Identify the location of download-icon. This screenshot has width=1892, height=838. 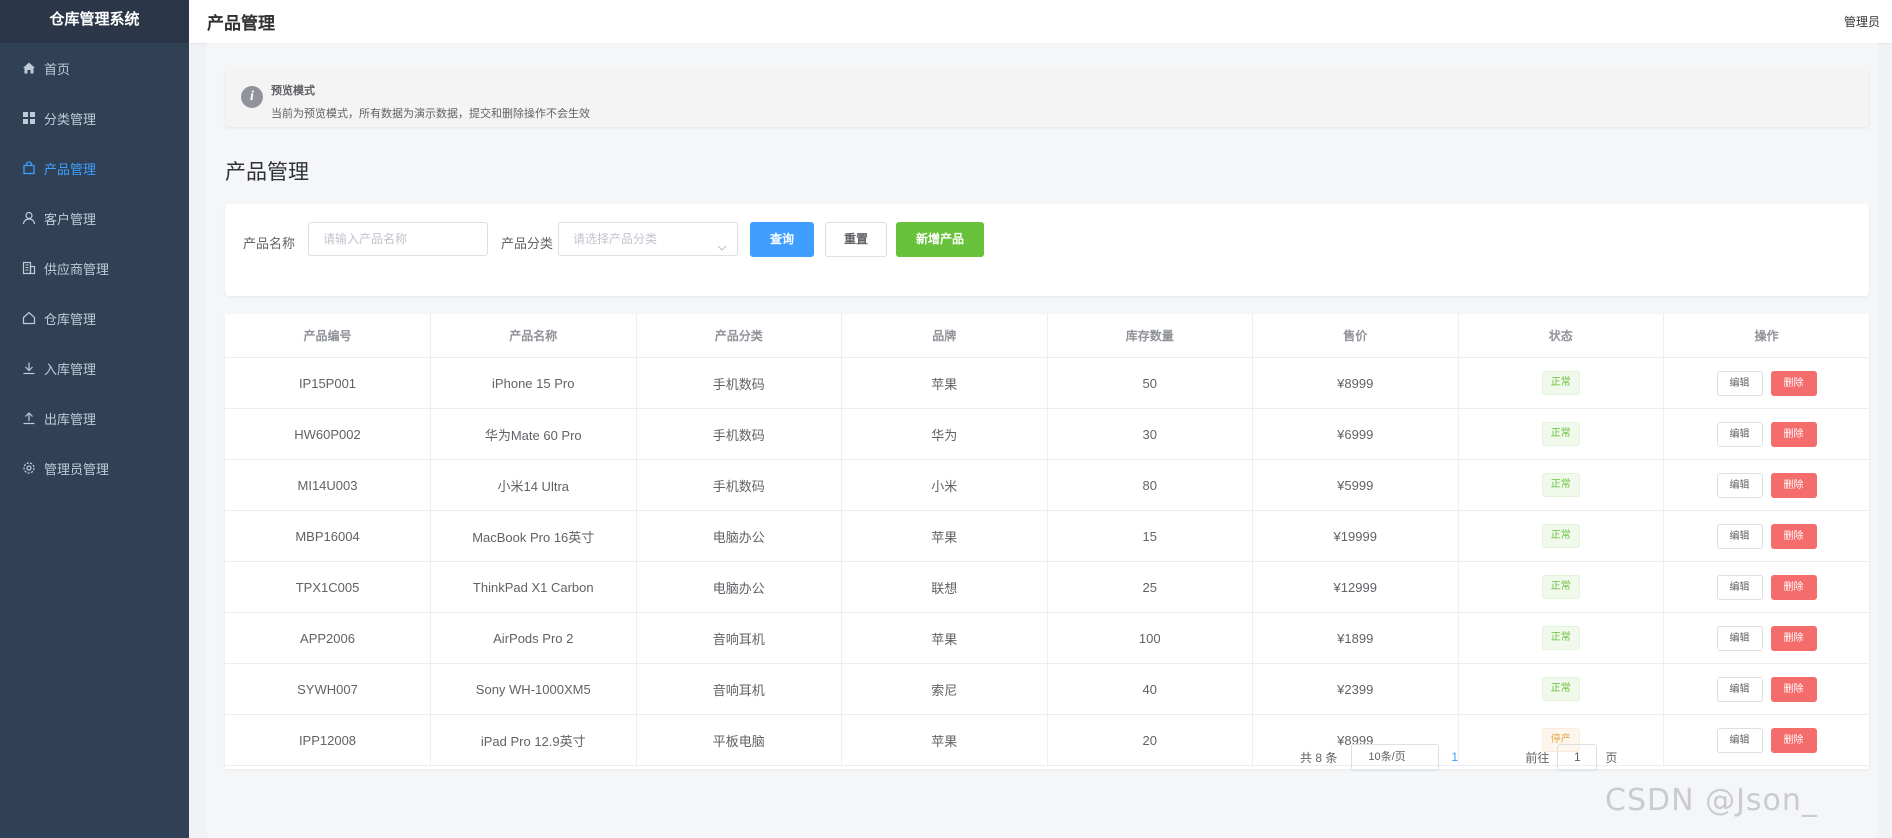
(29, 368).